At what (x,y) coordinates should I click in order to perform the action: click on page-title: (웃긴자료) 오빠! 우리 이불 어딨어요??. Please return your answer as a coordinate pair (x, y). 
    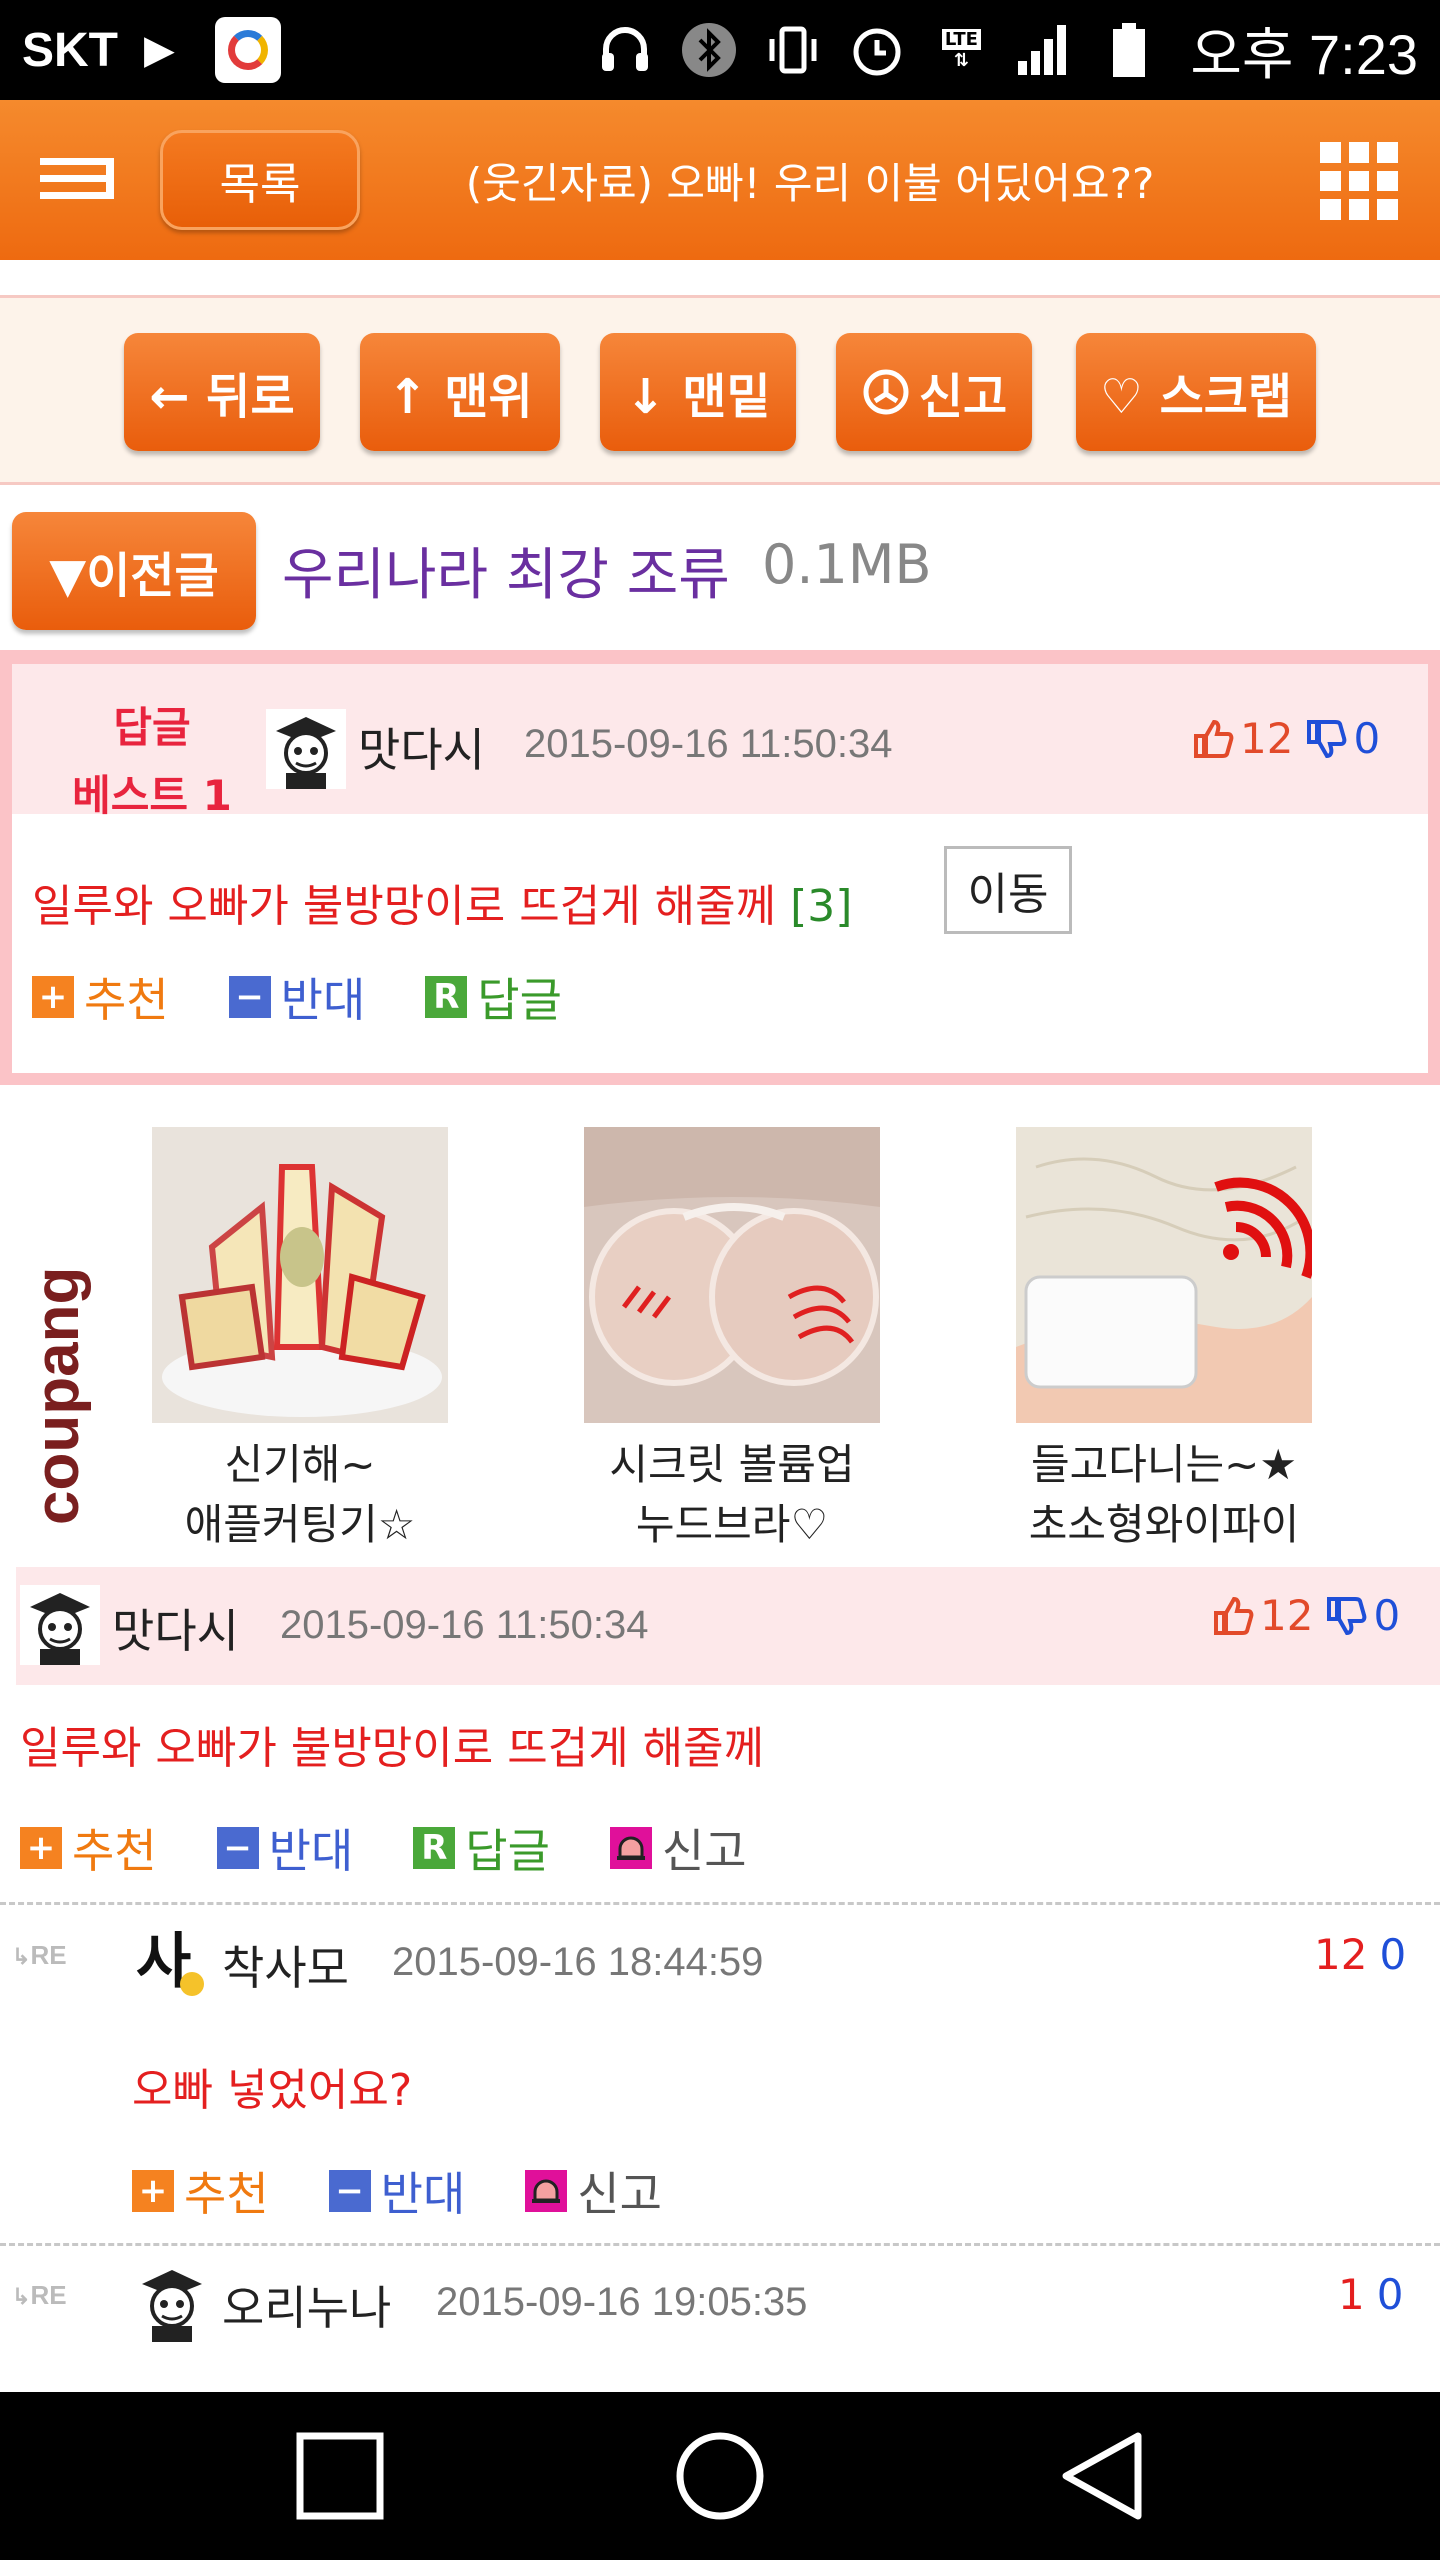
    Looking at the image, I should click on (810, 183).